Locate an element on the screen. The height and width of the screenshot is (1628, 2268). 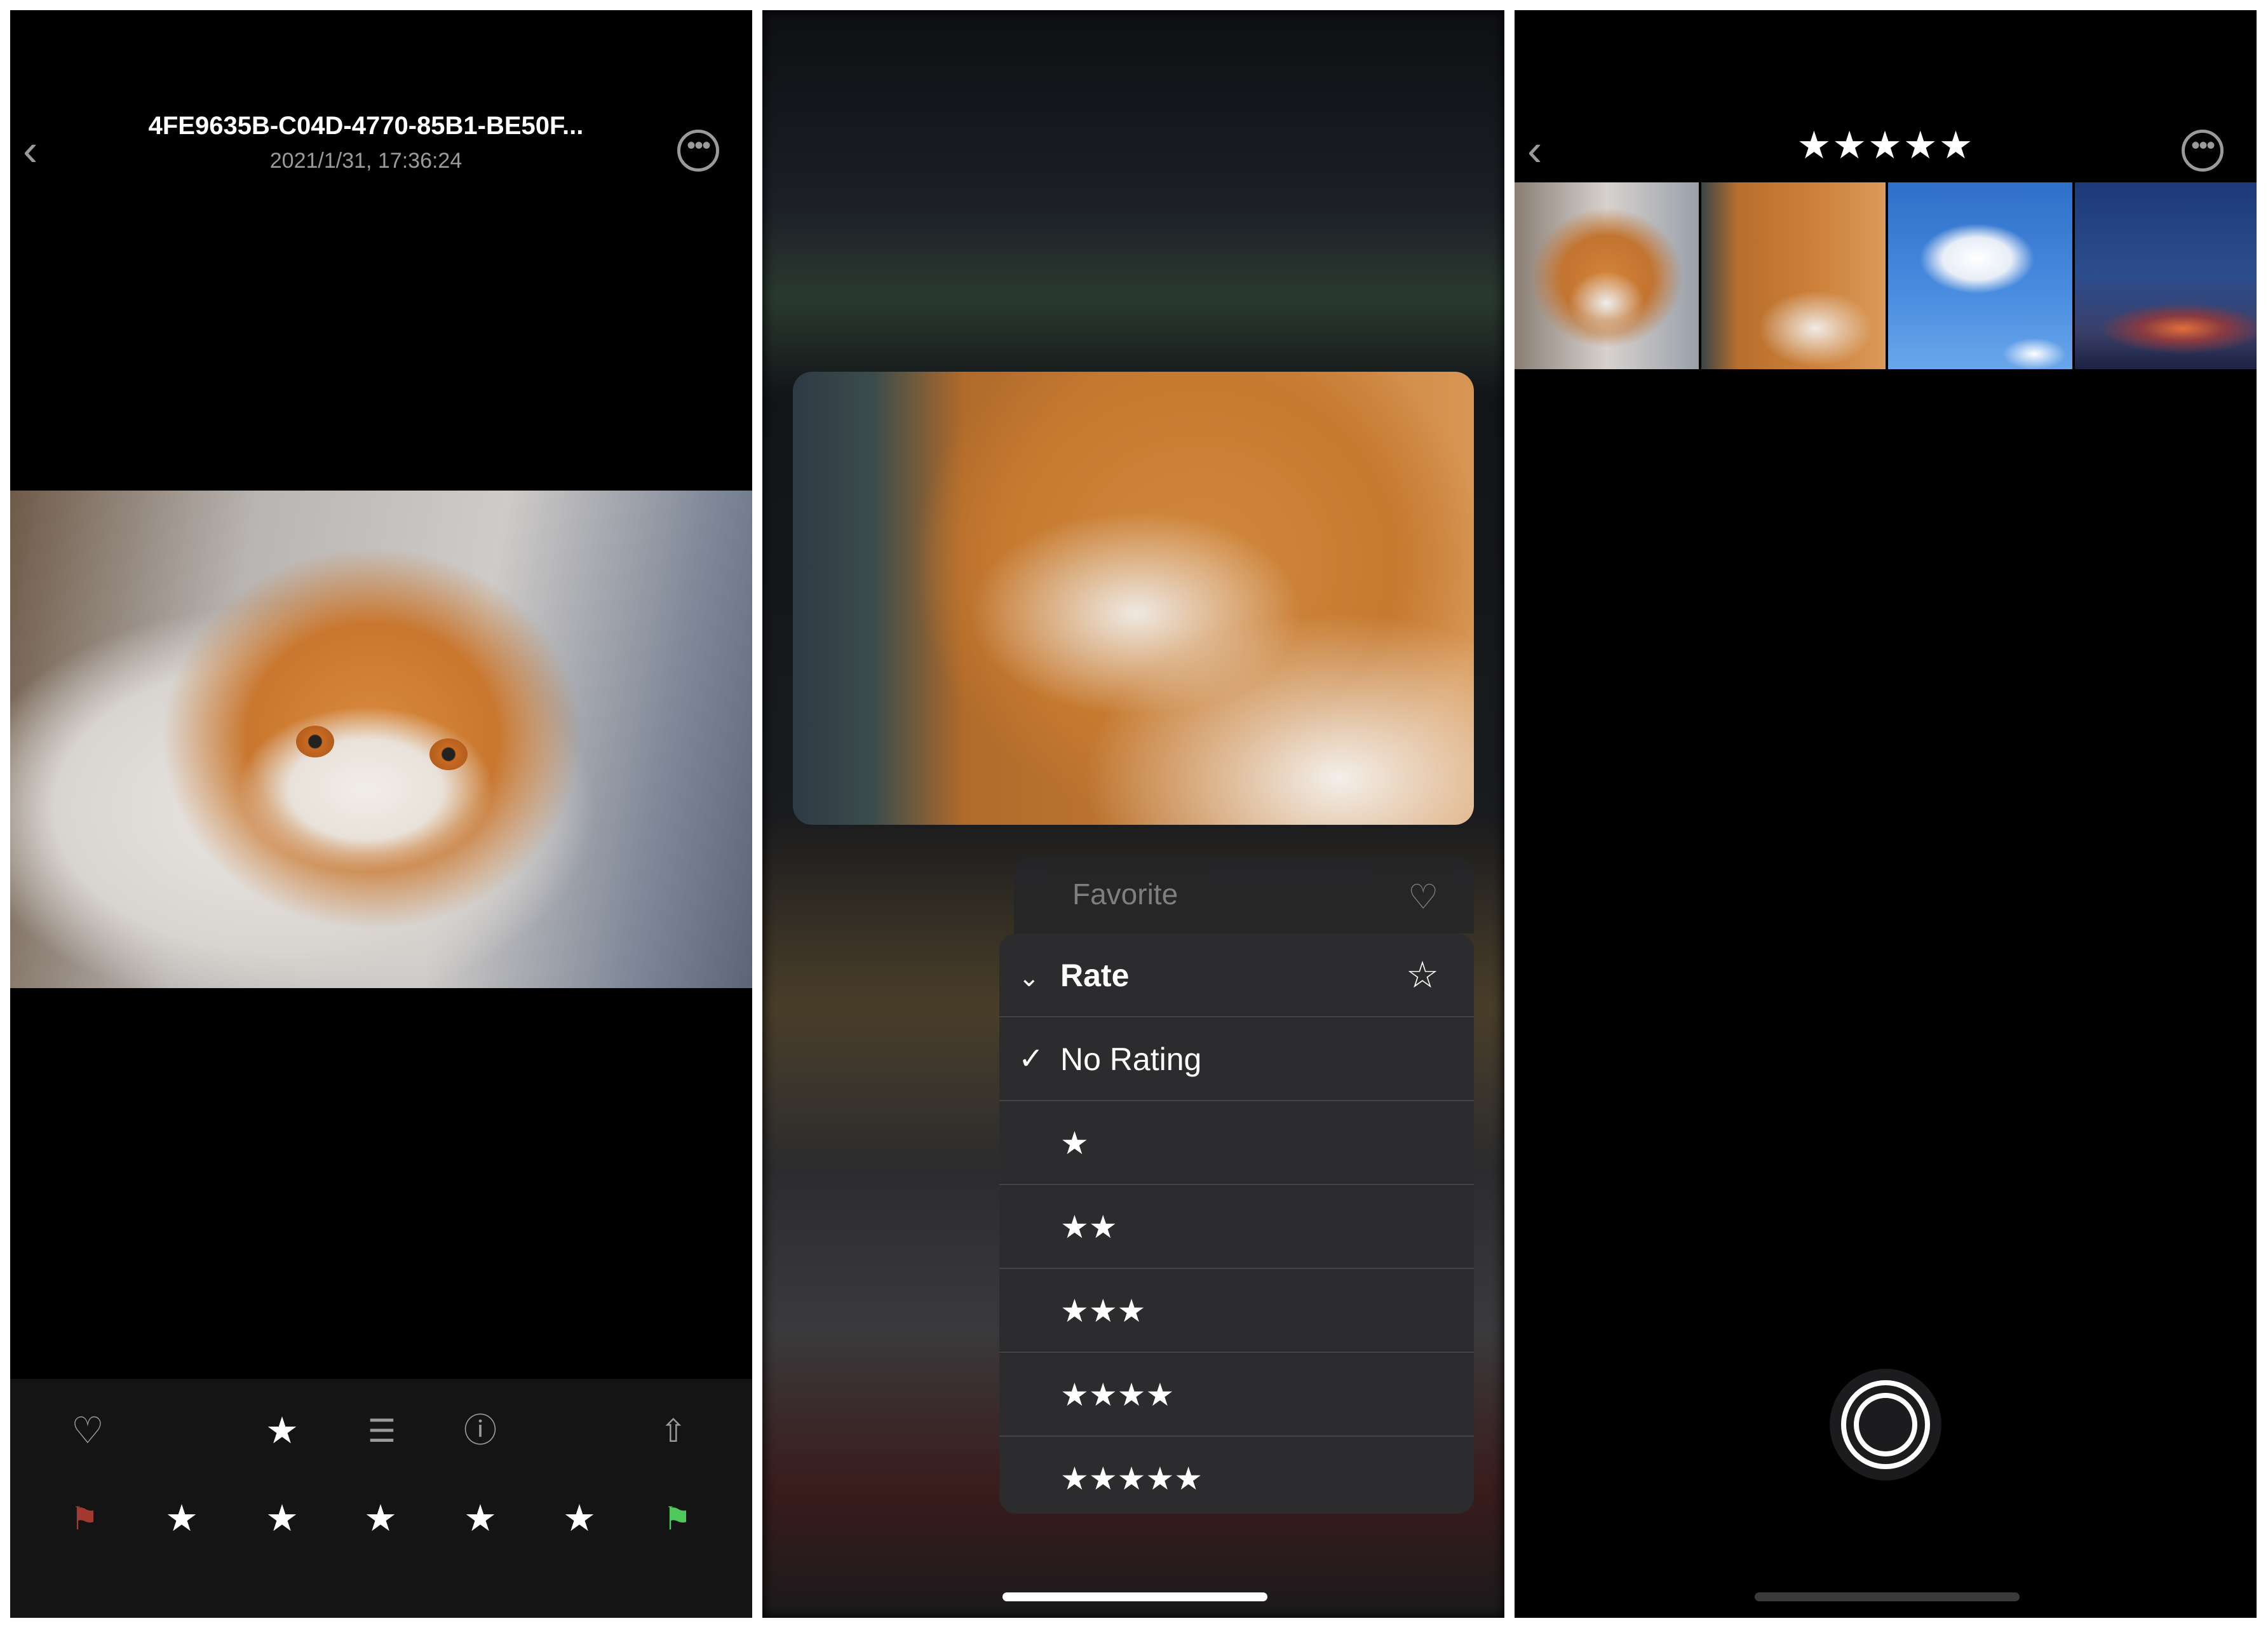
rating-option-none: ✓ No Rating is located at coordinates (1236, 1059).